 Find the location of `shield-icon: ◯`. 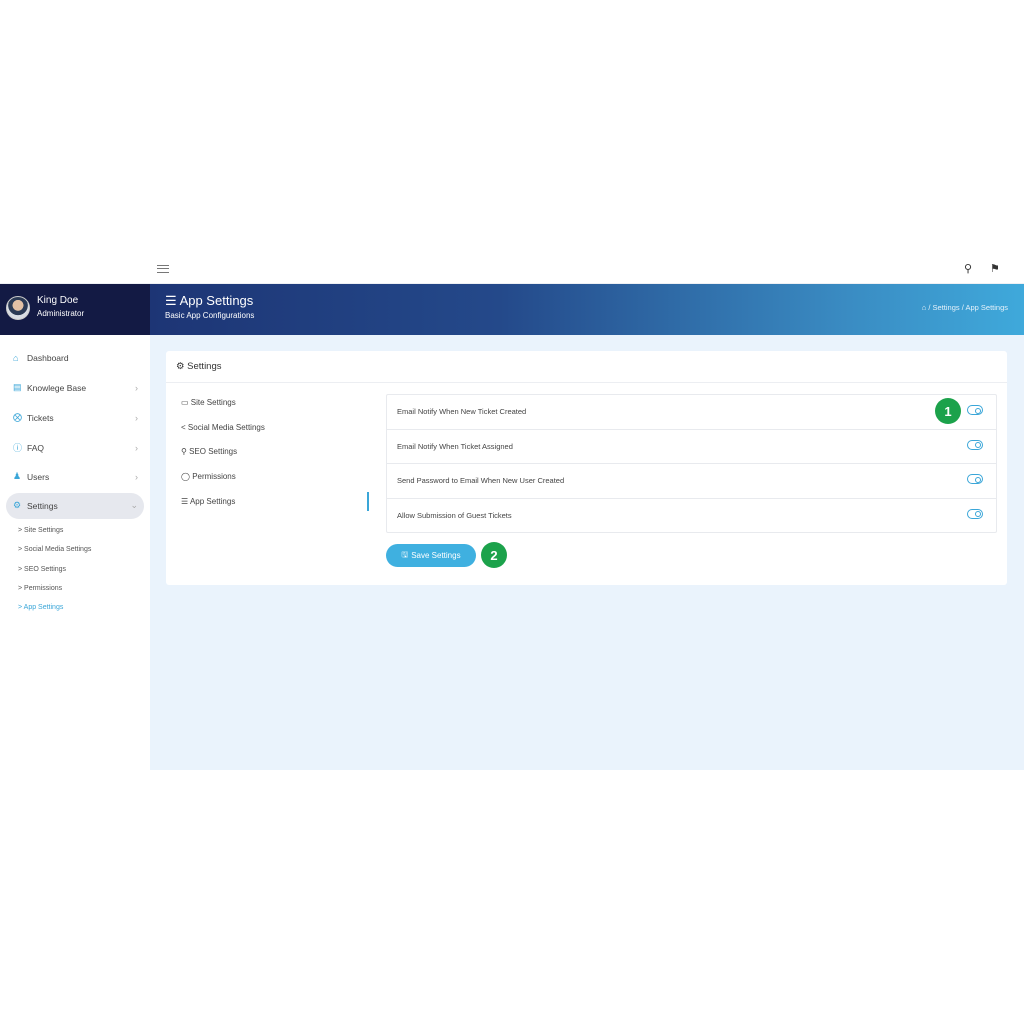

shield-icon: ◯ is located at coordinates (185, 476).